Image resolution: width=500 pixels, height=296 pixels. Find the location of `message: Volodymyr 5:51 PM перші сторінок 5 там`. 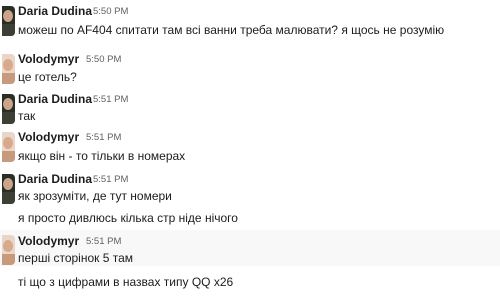

message: Volodymyr 5:51 PM перші сторінок 5 там is located at coordinates (250, 248).